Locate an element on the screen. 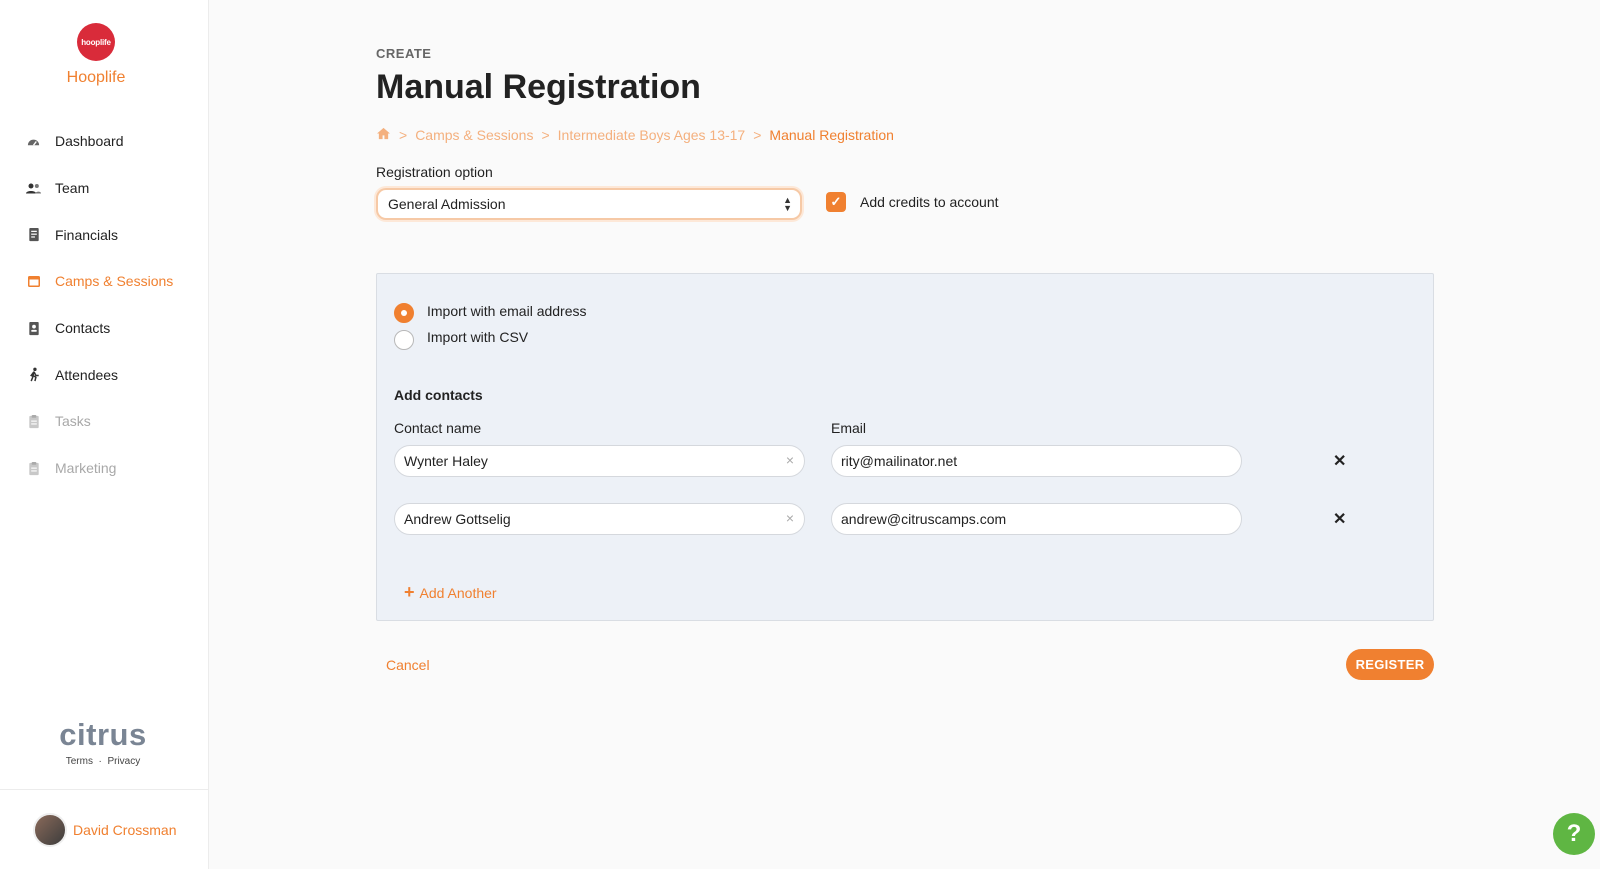 The width and height of the screenshot is (1600, 869). sidebar-item-attendees: Attendees is located at coordinates (104, 374).